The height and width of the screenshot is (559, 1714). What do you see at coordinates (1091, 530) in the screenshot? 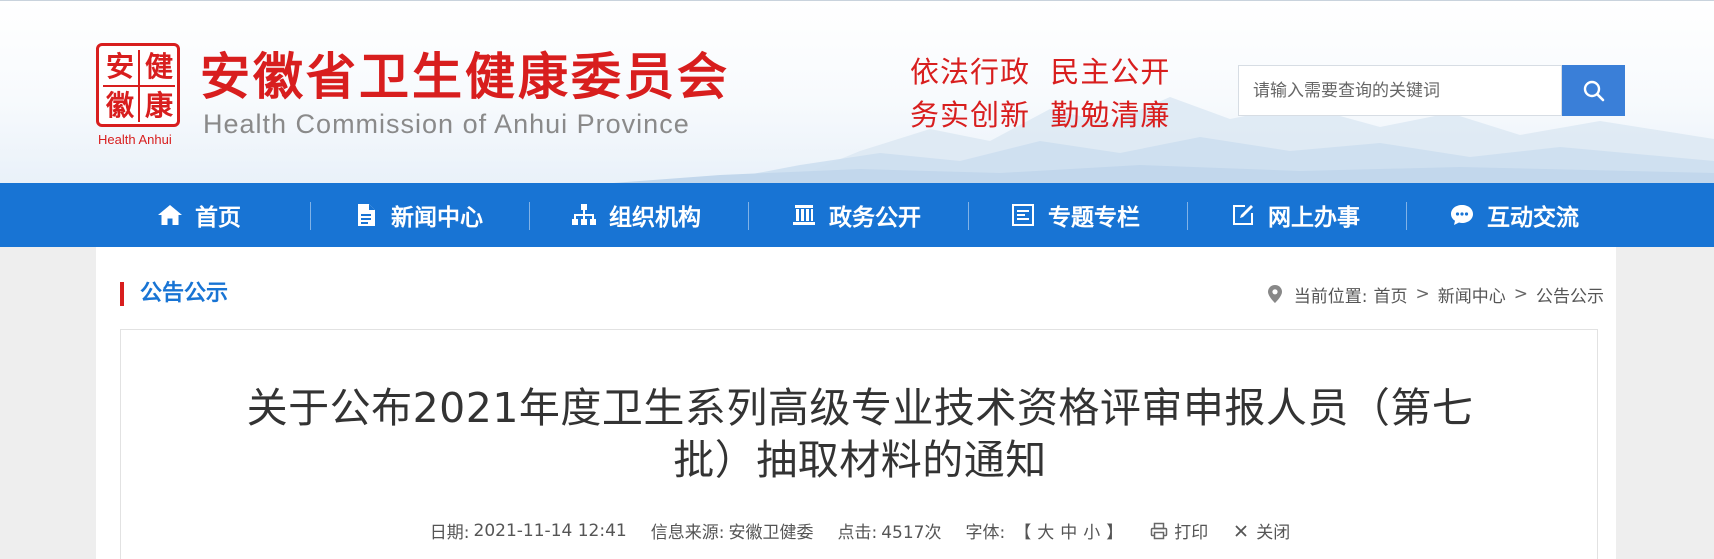
I see `font-size-small-button: 小` at bounding box center [1091, 530].